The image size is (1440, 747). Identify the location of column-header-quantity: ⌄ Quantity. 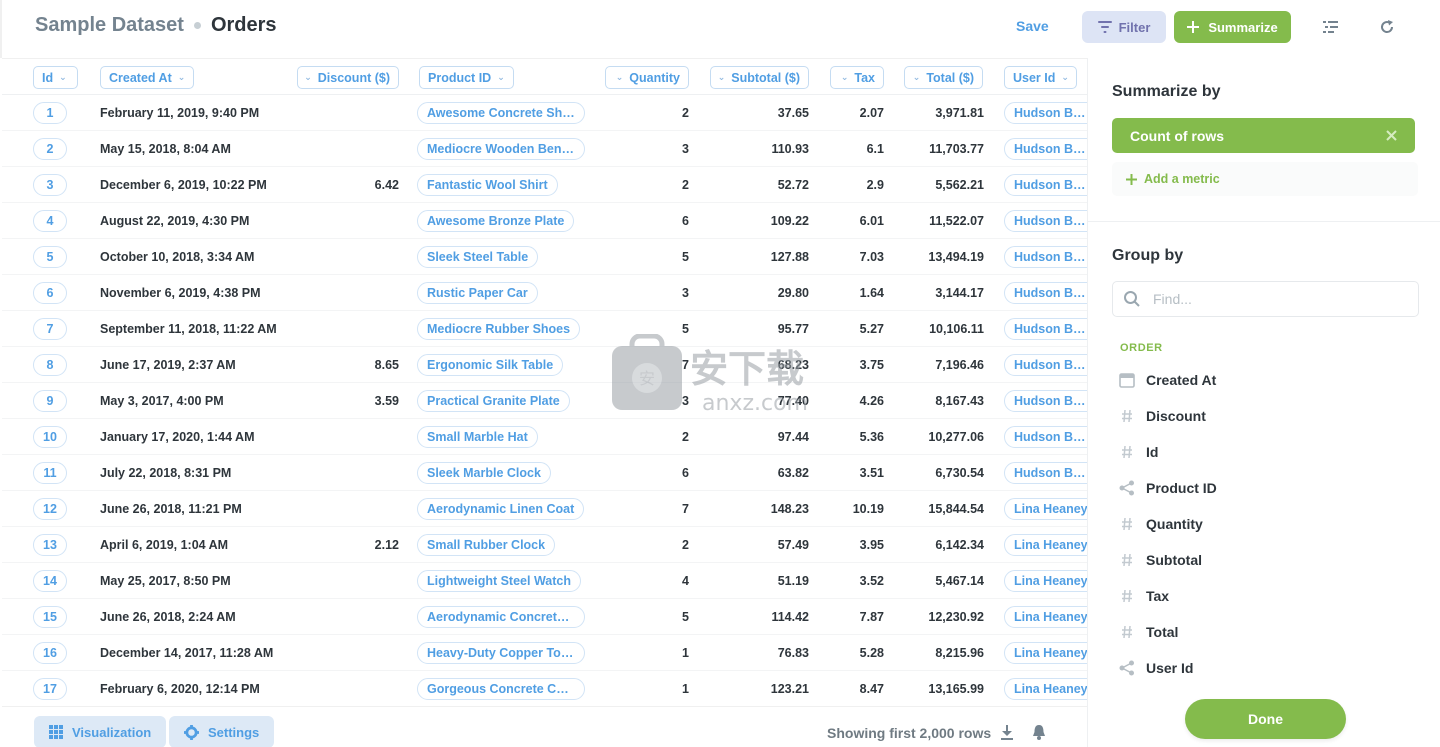
(647, 77).